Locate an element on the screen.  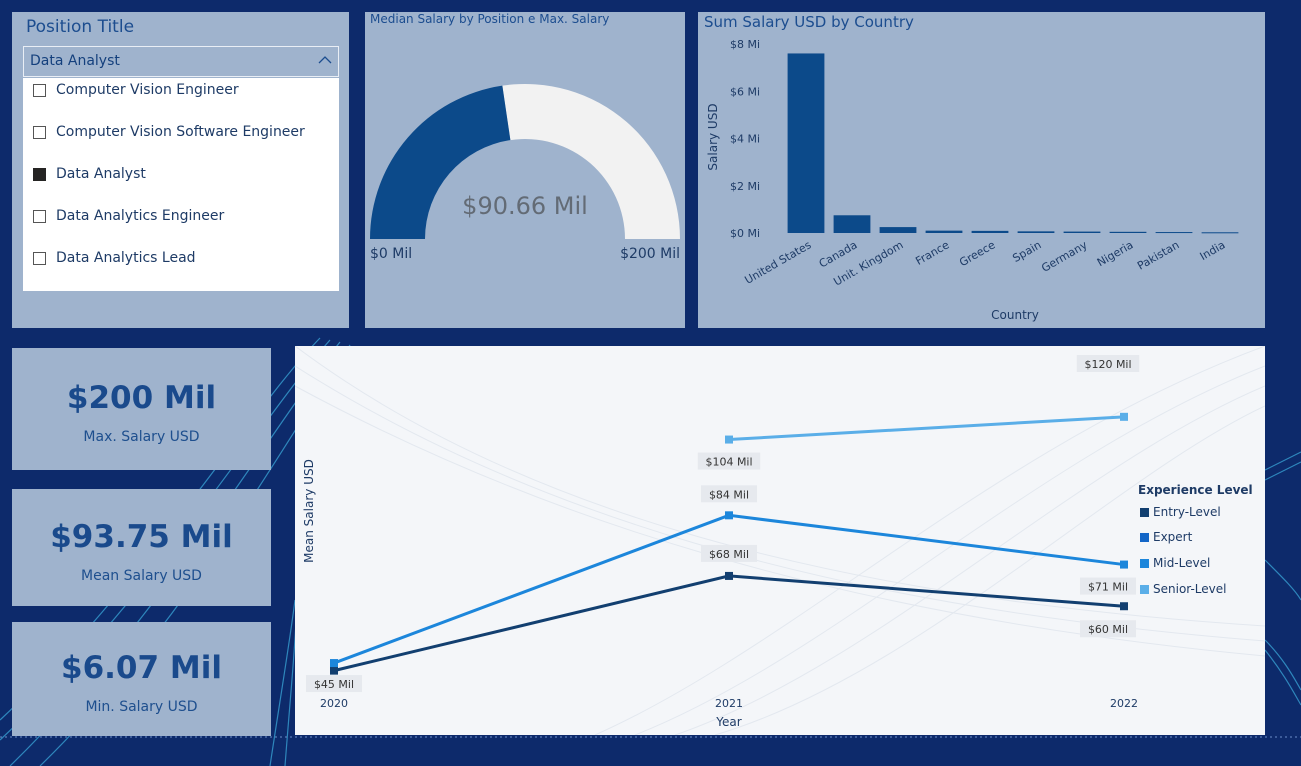
x-tick-label: Nigeria is located at coordinates (1115, 253).